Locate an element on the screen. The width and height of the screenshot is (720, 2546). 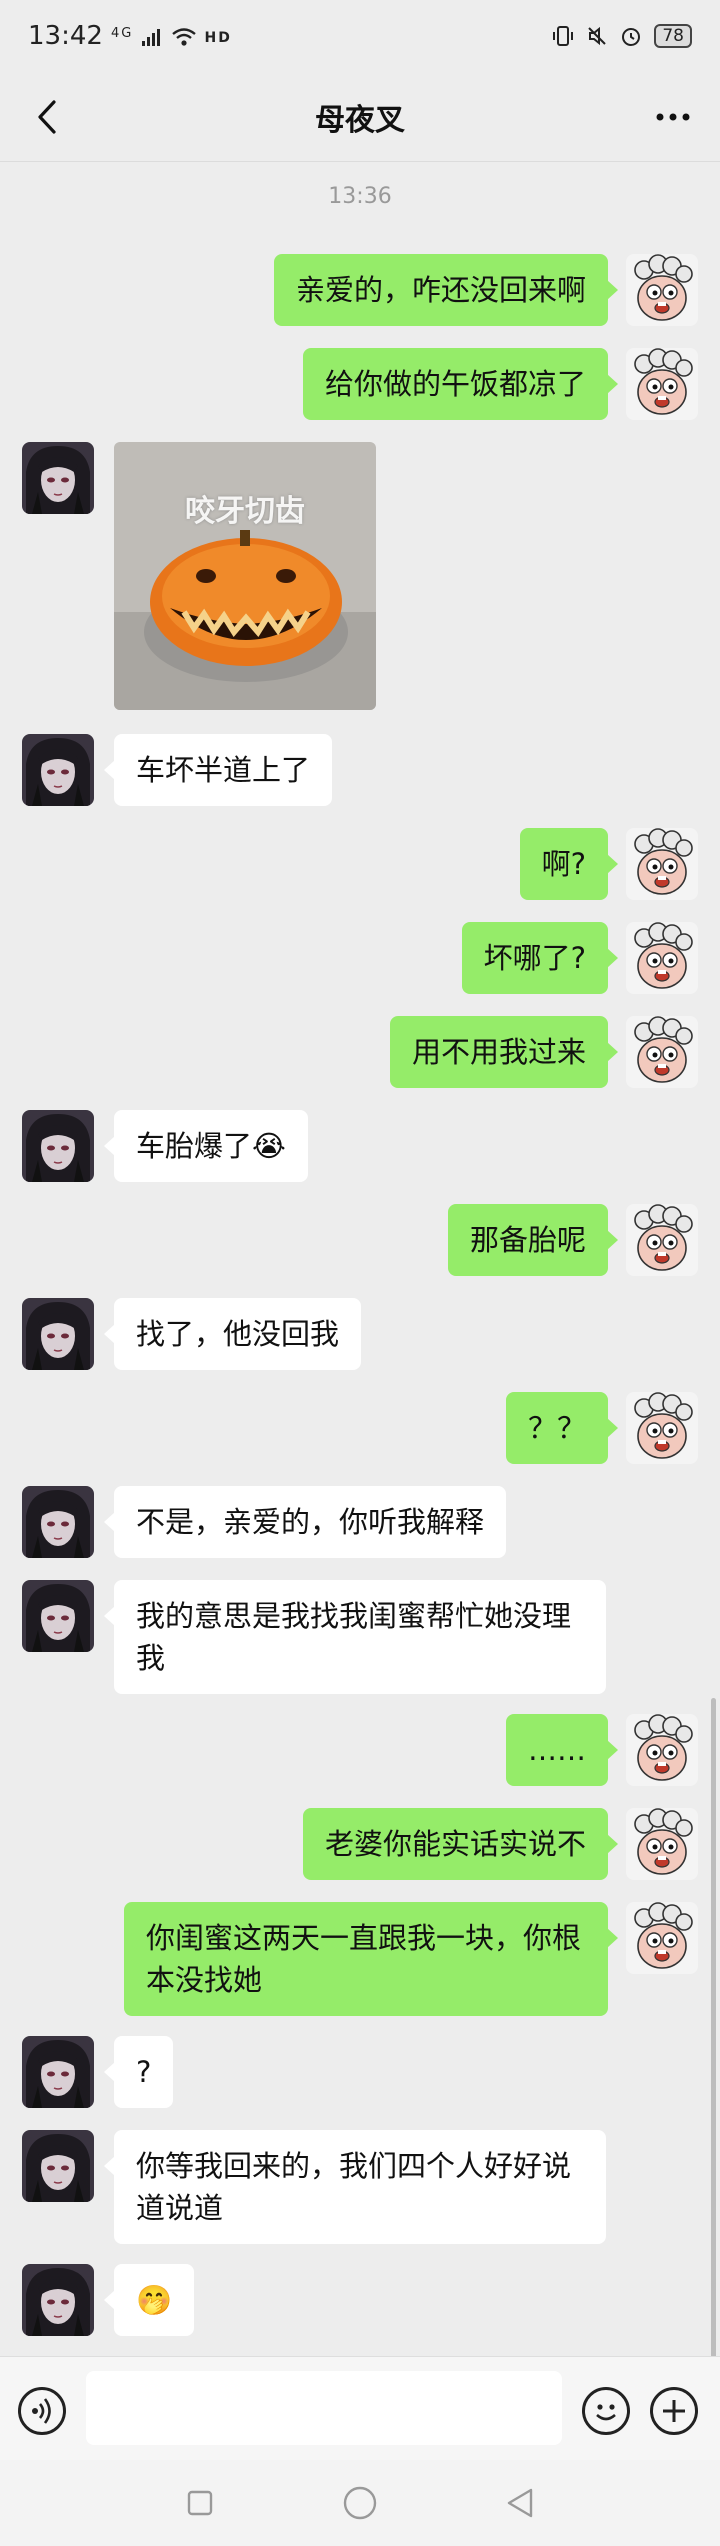
recents-button is located at coordinates (200, 2503).